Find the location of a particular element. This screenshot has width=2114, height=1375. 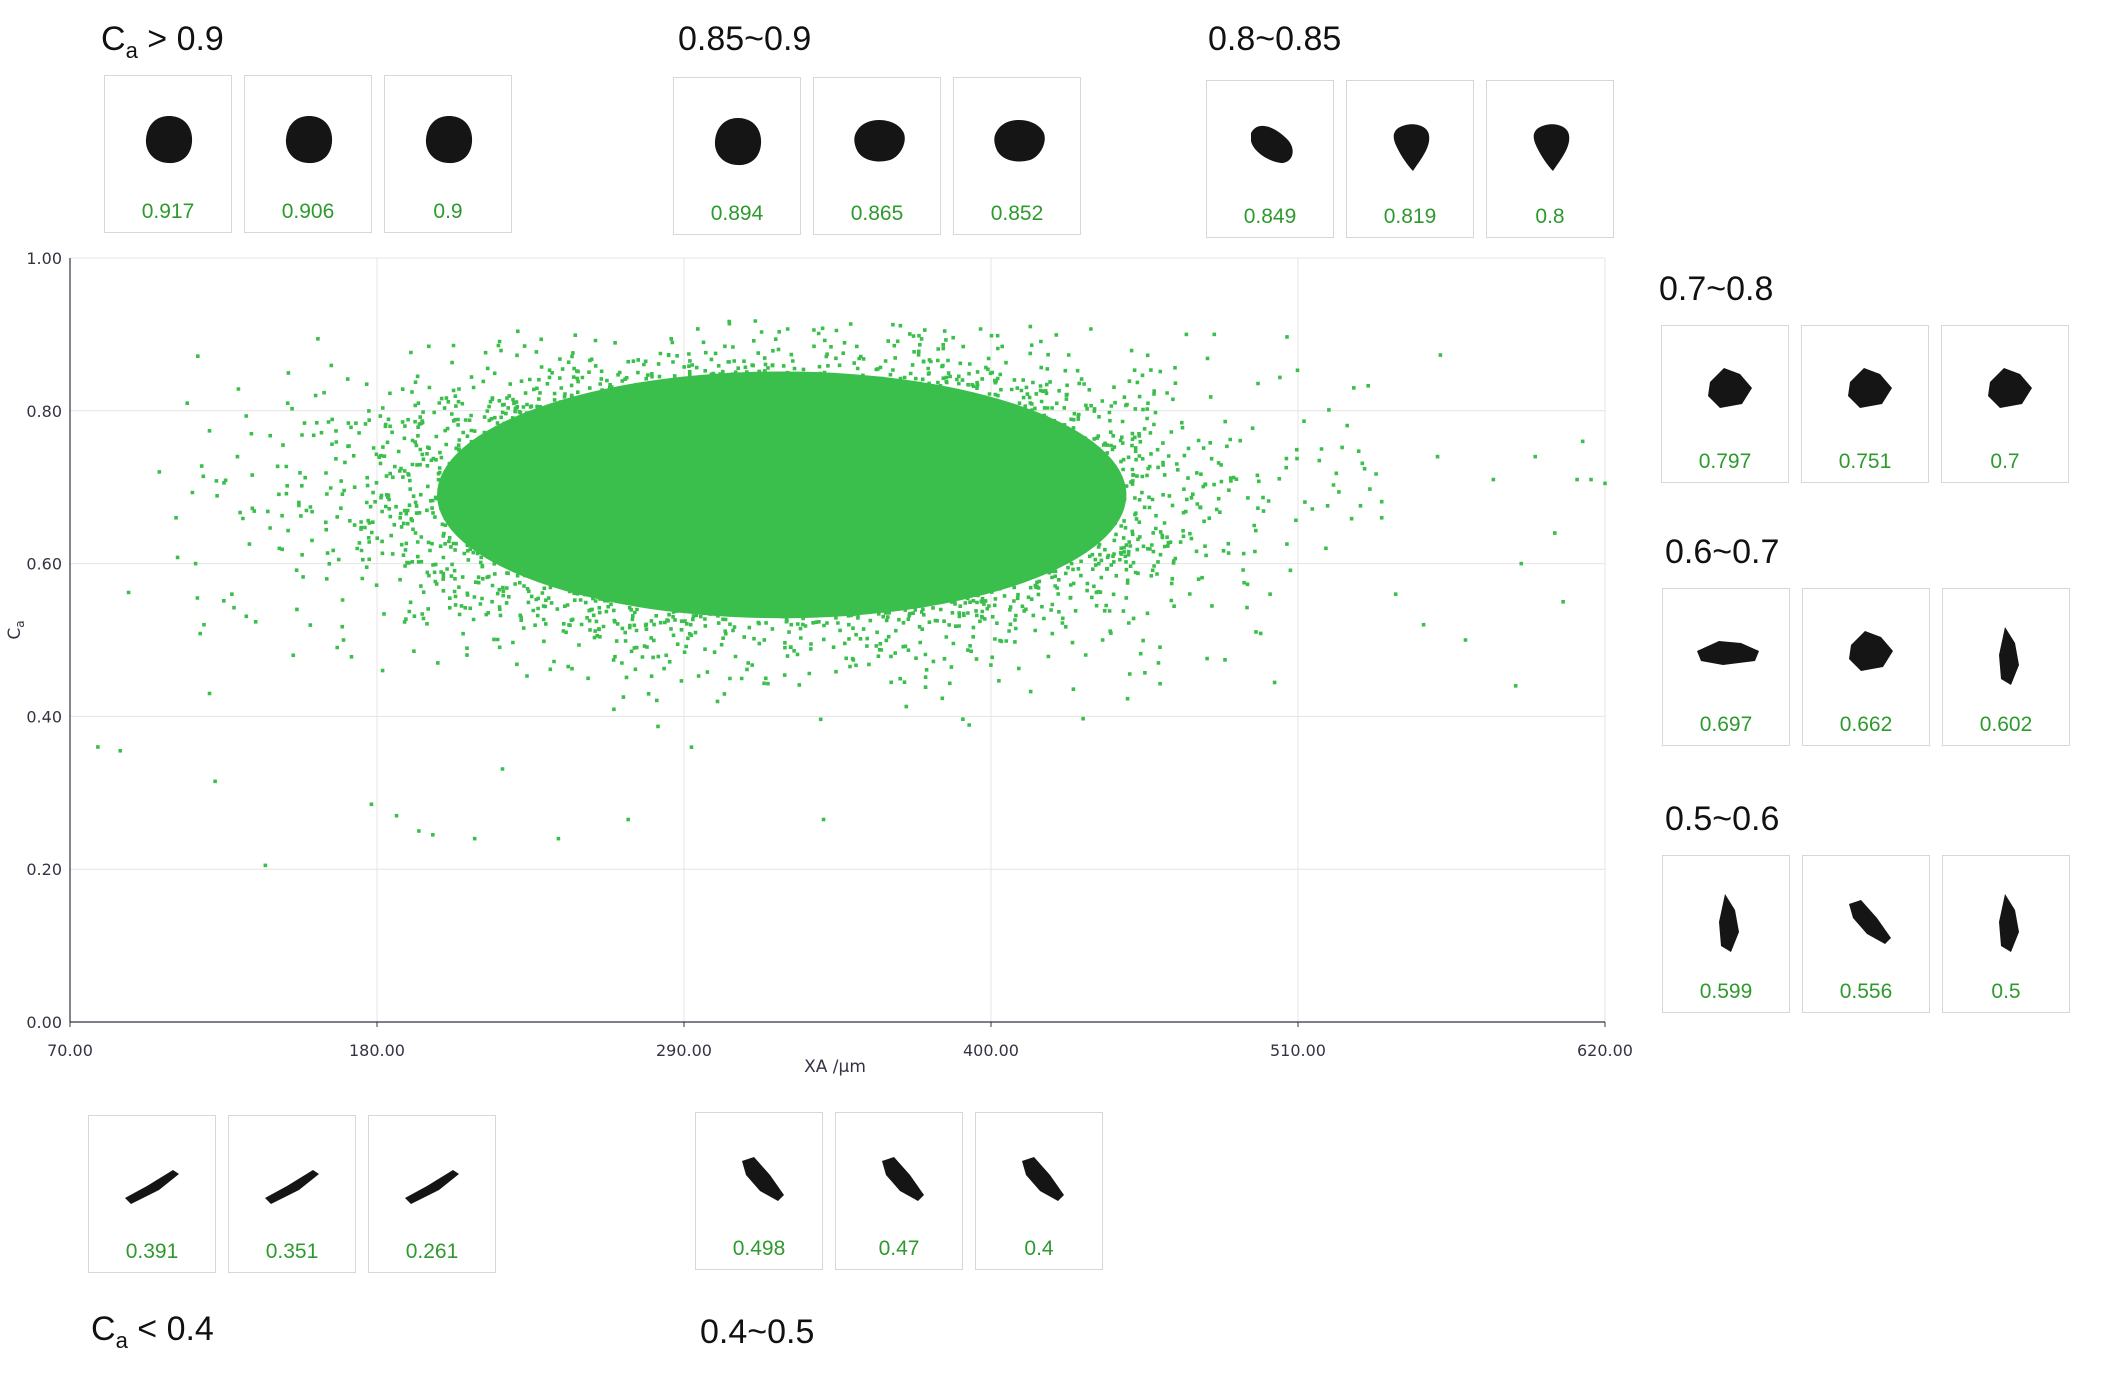

thumb-row-glt04: 0.391 0.351 0.261 is located at coordinates (292, 1194).